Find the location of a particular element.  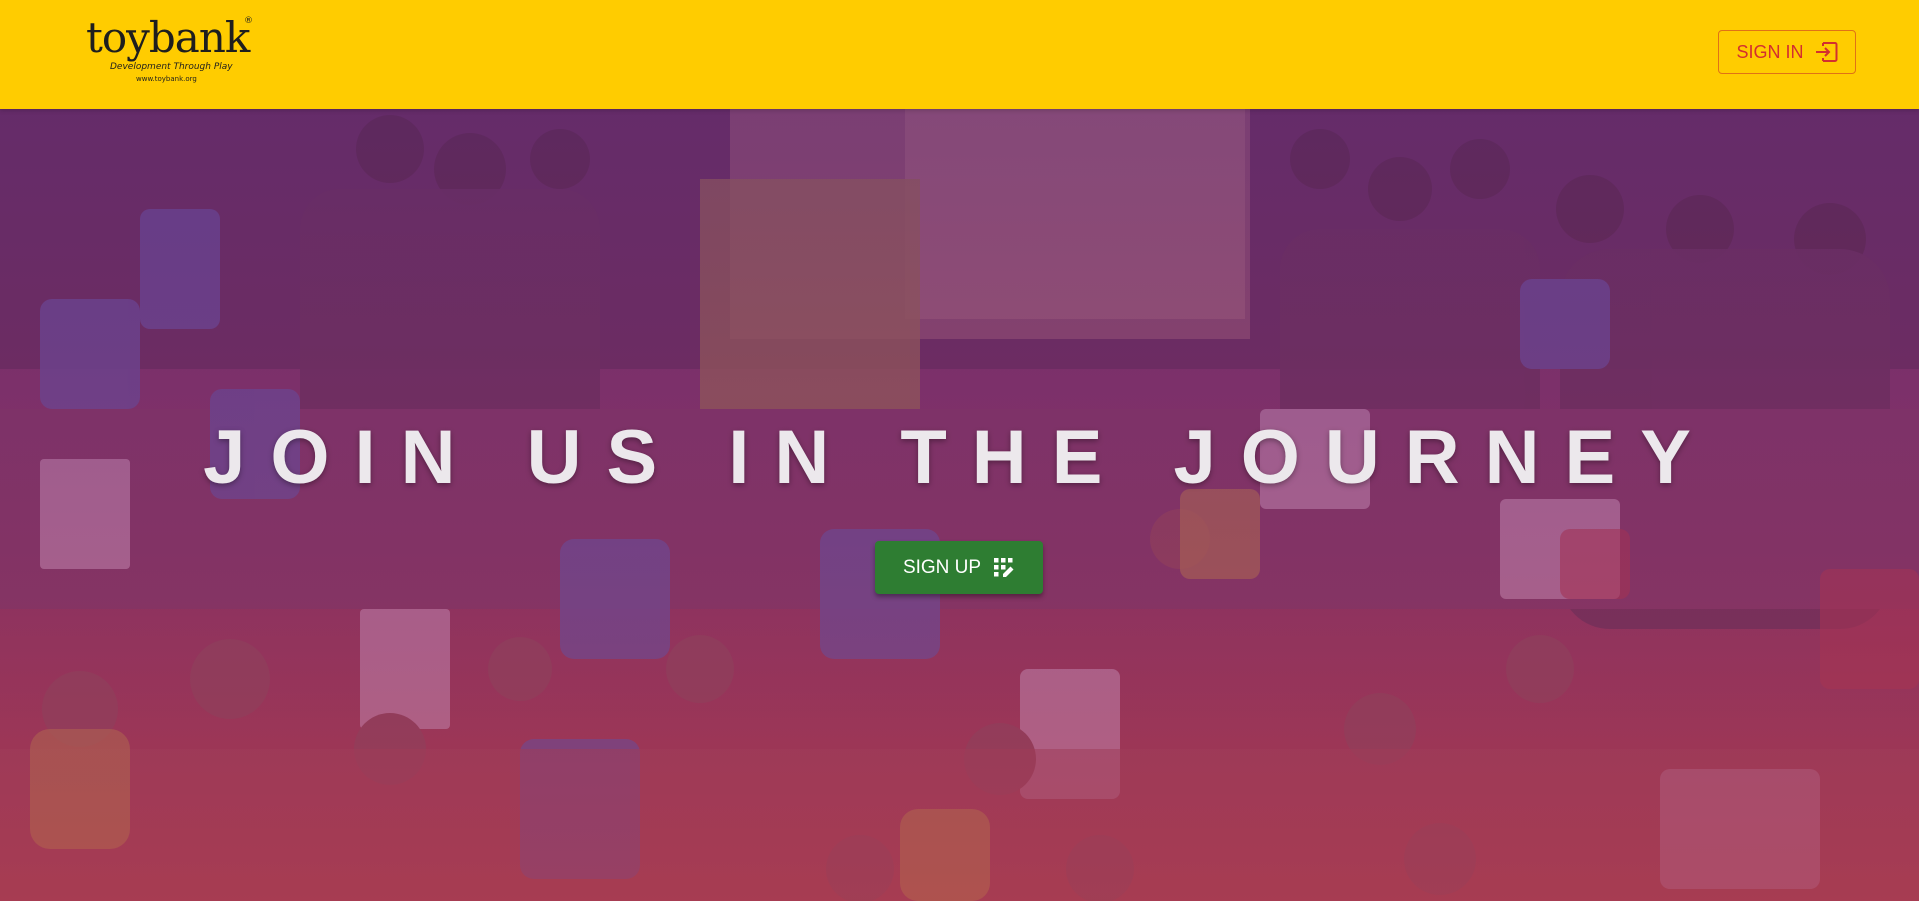

logo-wordmark: toybank is located at coordinates (168, 37).